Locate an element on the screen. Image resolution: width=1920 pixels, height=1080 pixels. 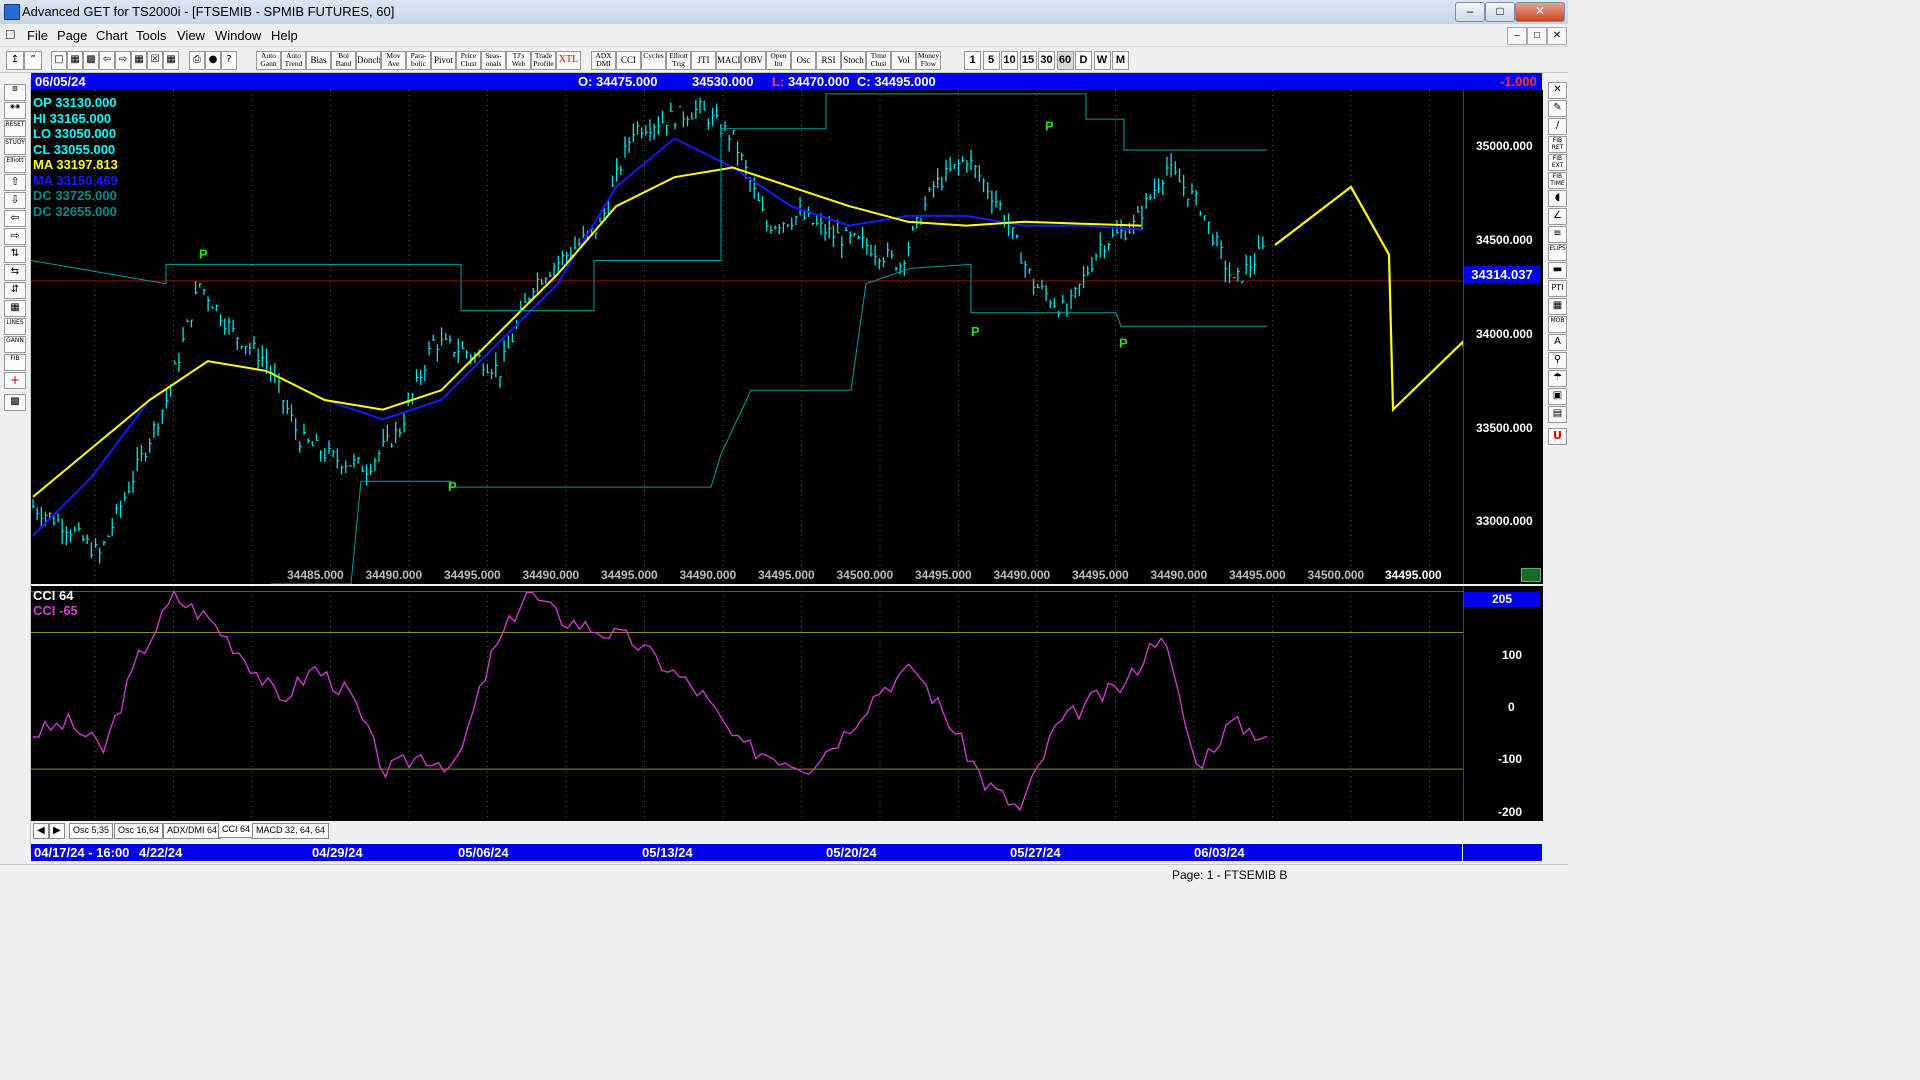
magnet-icon: U is located at coordinates (1557, 436).